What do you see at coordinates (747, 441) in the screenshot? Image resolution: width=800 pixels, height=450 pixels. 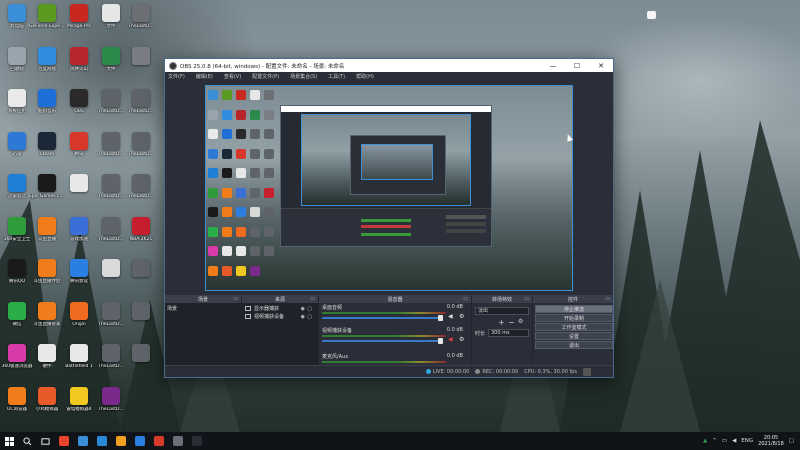 I see `language-indicator: ENG` at bounding box center [747, 441].